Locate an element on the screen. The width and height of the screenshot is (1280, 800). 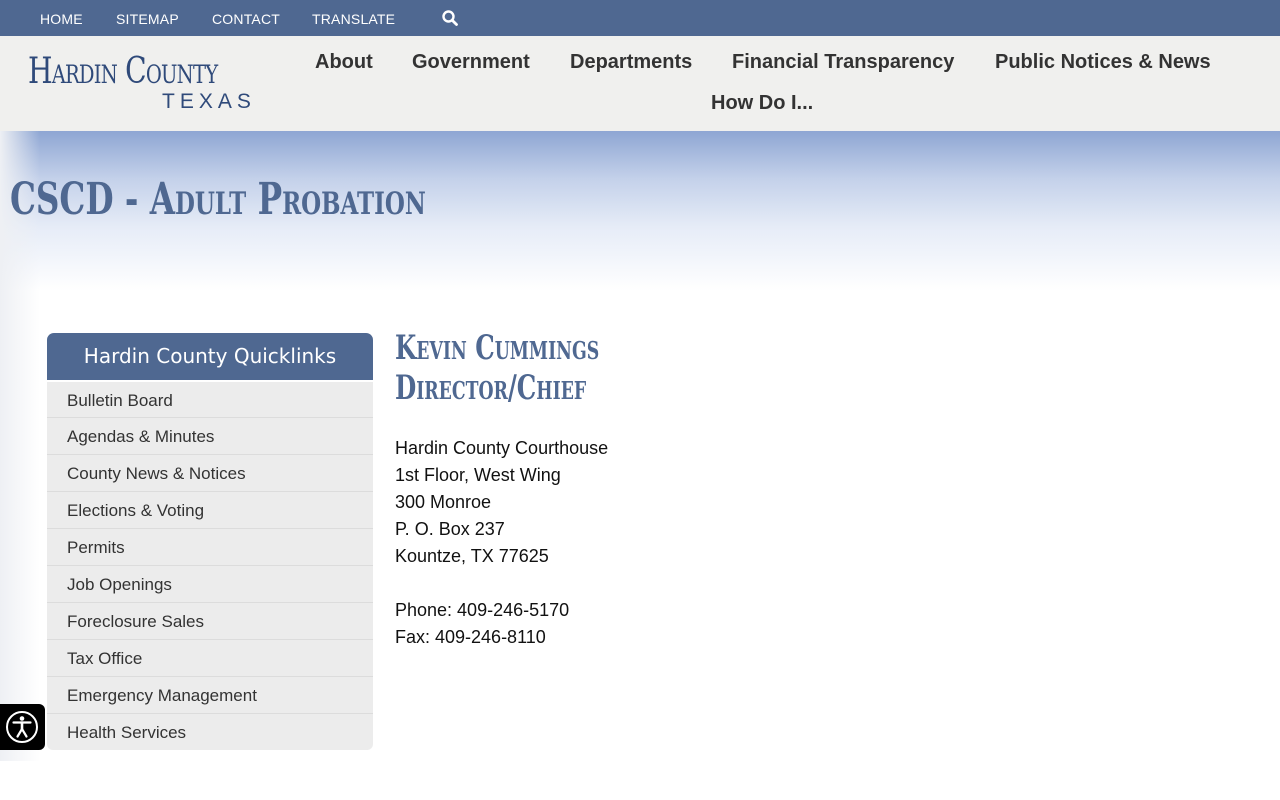
quicklink-tax-office: Tax Office is located at coordinates (210, 657).